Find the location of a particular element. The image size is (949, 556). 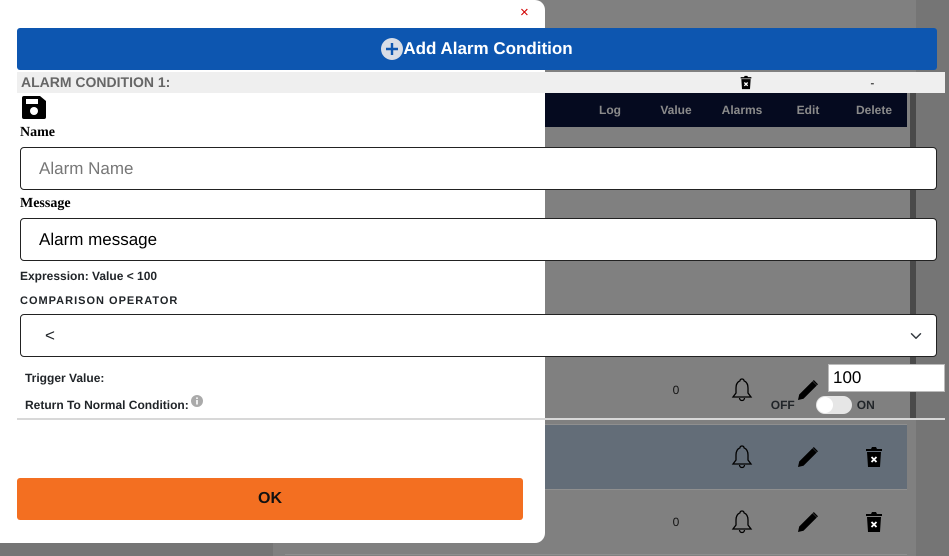

save-icon is located at coordinates (34, 107).